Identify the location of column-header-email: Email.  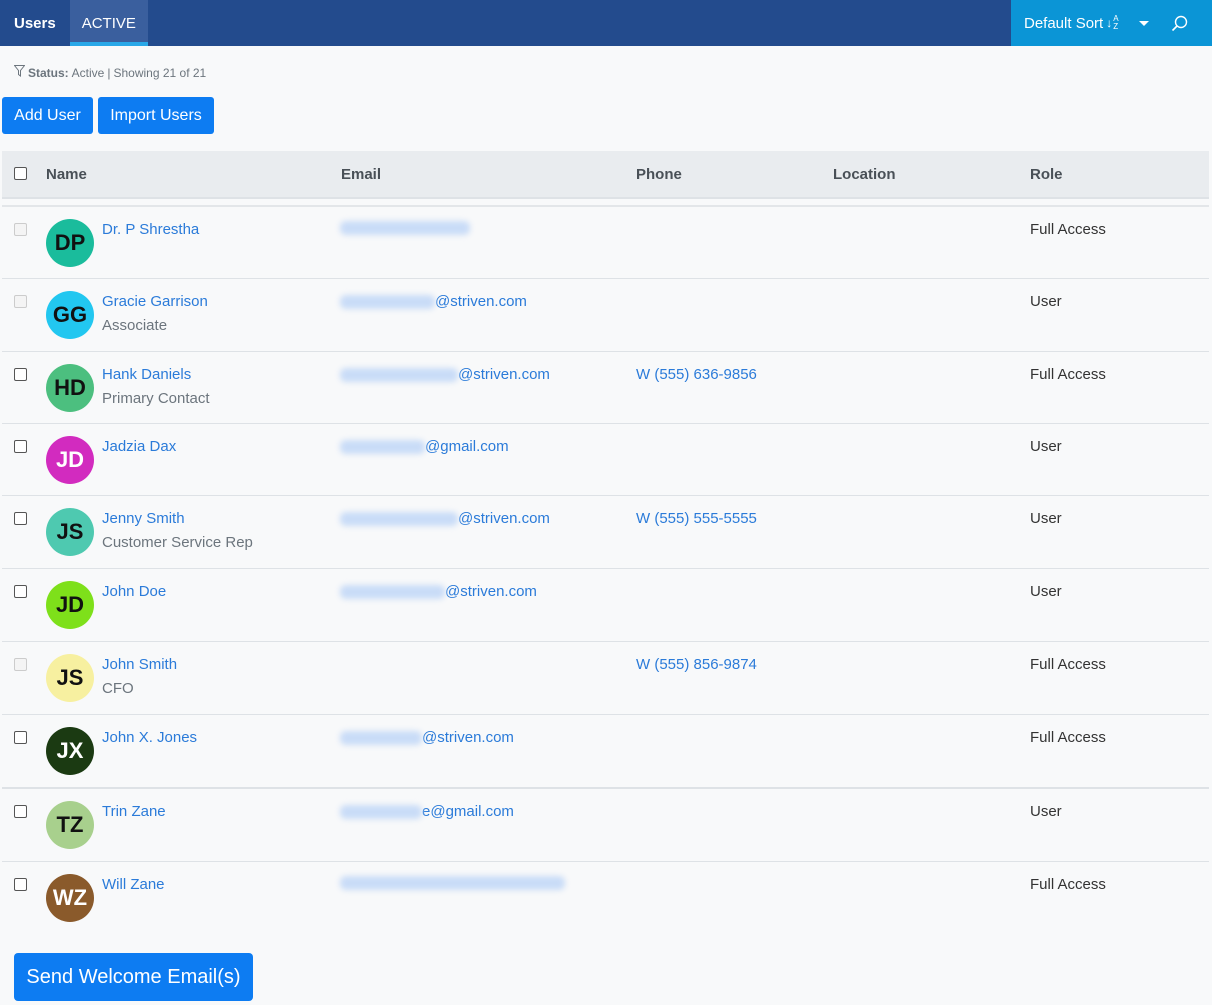
(361, 174).